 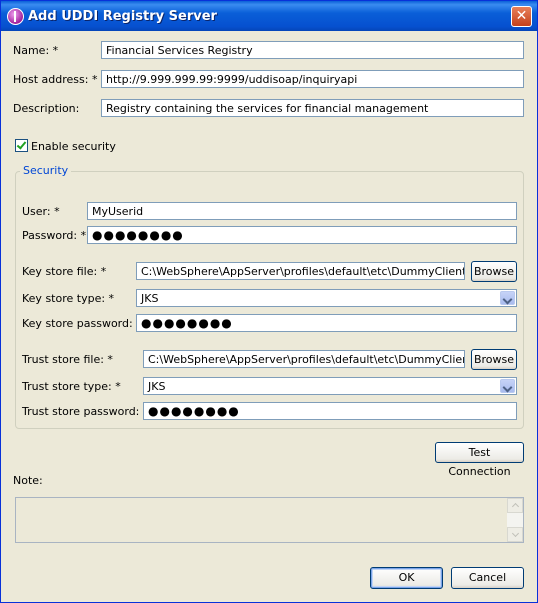 I want to click on trust-store-type-label: Trust store type: *, so click(x=71, y=386).